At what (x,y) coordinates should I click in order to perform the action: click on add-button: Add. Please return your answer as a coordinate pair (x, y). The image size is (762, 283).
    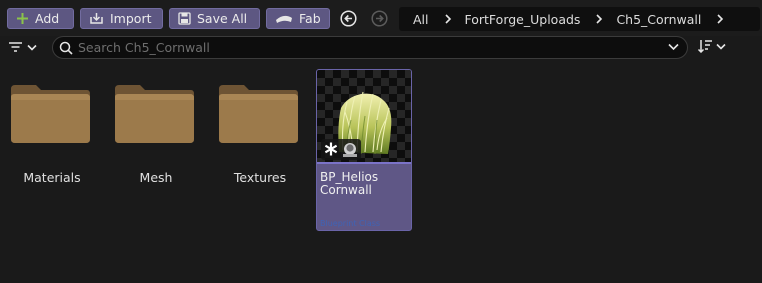
    Looking at the image, I should click on (40, 18).